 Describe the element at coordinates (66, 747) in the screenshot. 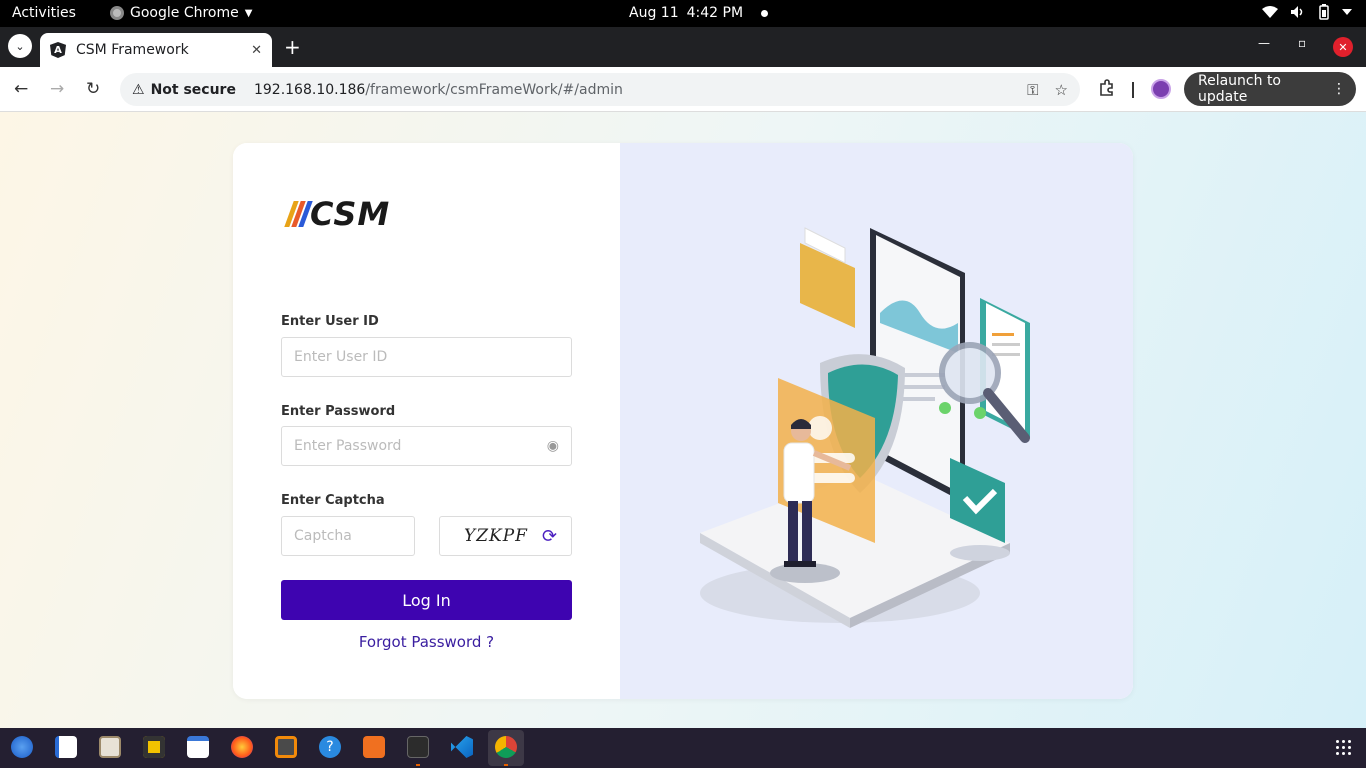

I see `libreoffice-writer-icon` at that location.